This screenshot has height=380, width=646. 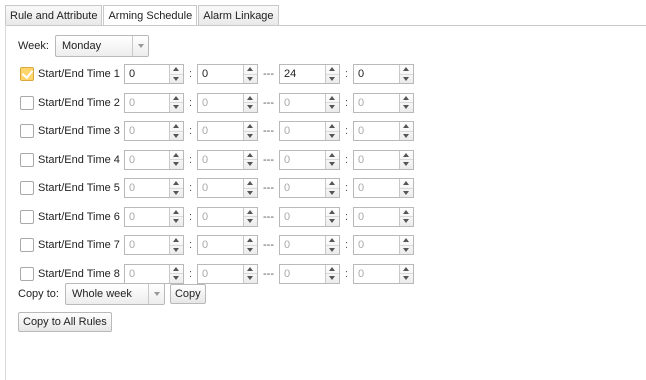 I want to click on end-h-value: 24, so click(x=302, y=74).